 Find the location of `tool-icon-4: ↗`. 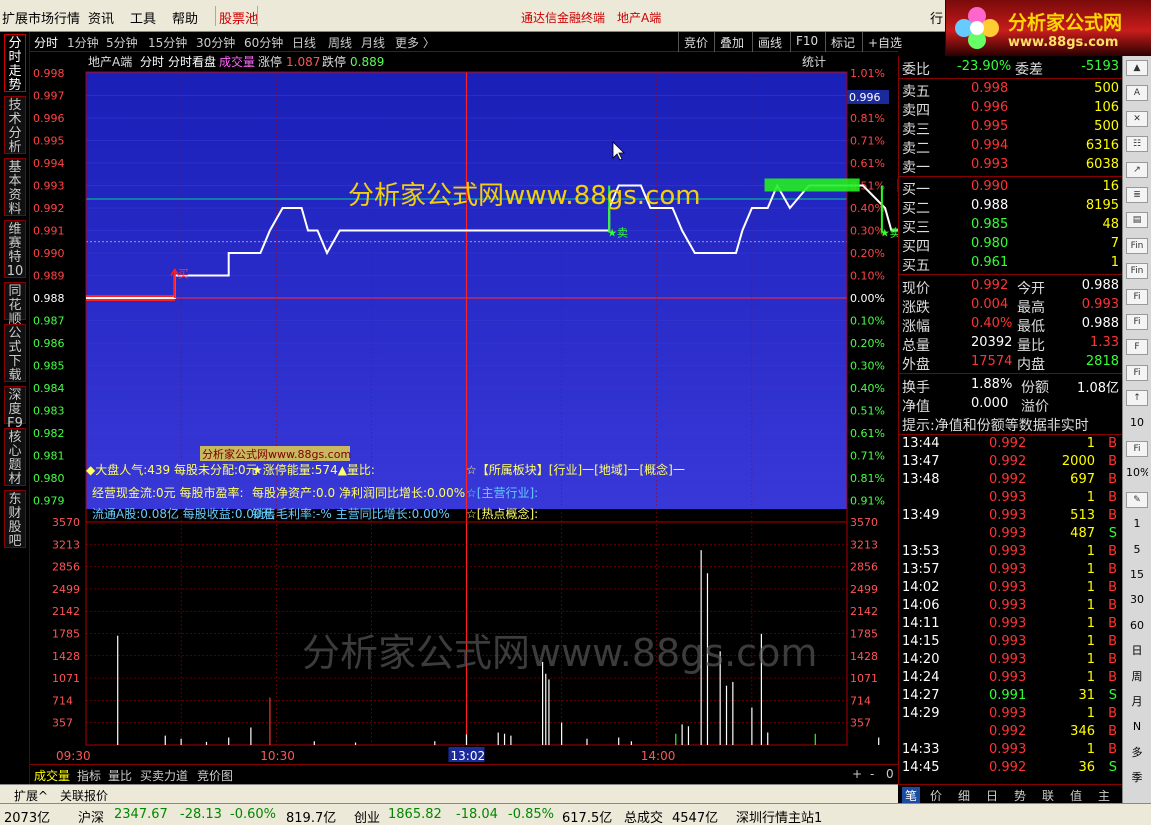

tool-icon-4: ↗ is located at coordinates (1137, 169).